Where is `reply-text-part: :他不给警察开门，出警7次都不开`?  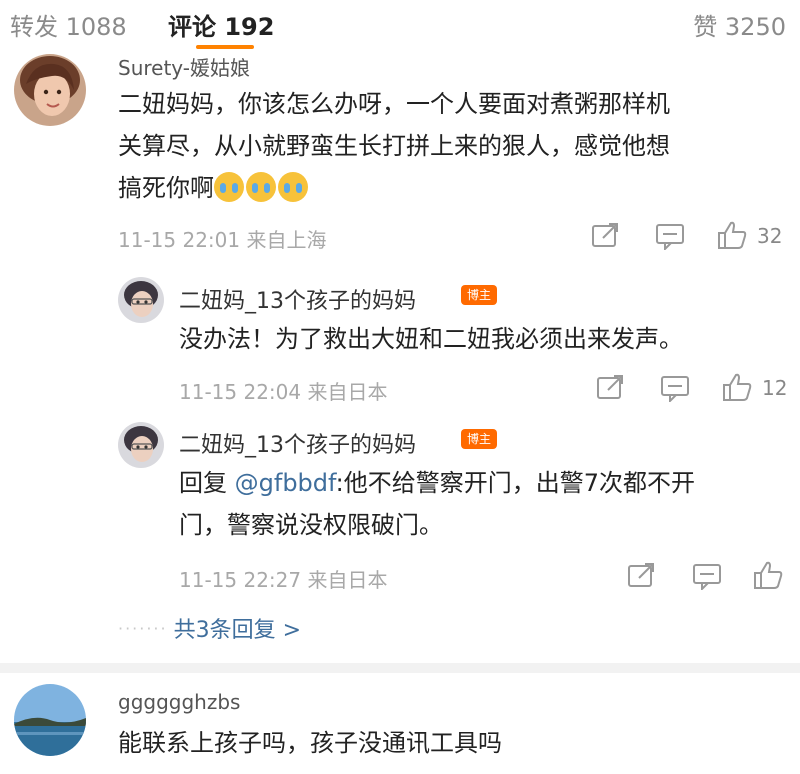
reply-text-part: :他不给警察开门，出警7次都不开 is located at coordinates (515, 483).